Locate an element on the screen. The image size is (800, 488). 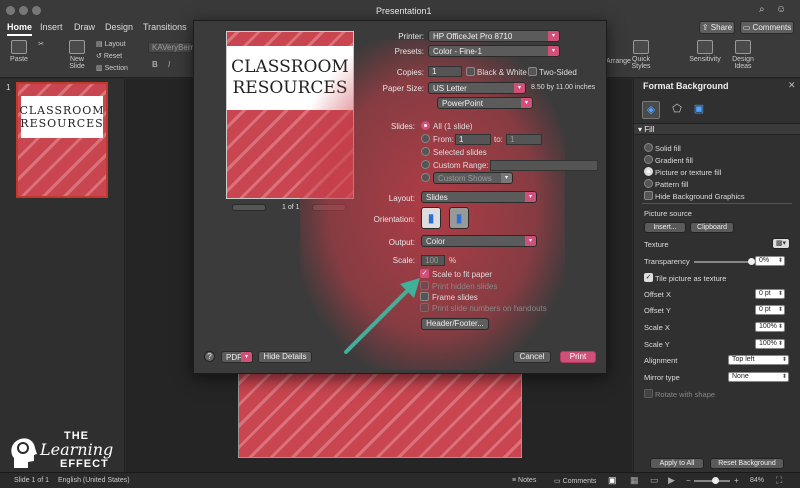
output-value: Color is located at coordinates (436, 241).